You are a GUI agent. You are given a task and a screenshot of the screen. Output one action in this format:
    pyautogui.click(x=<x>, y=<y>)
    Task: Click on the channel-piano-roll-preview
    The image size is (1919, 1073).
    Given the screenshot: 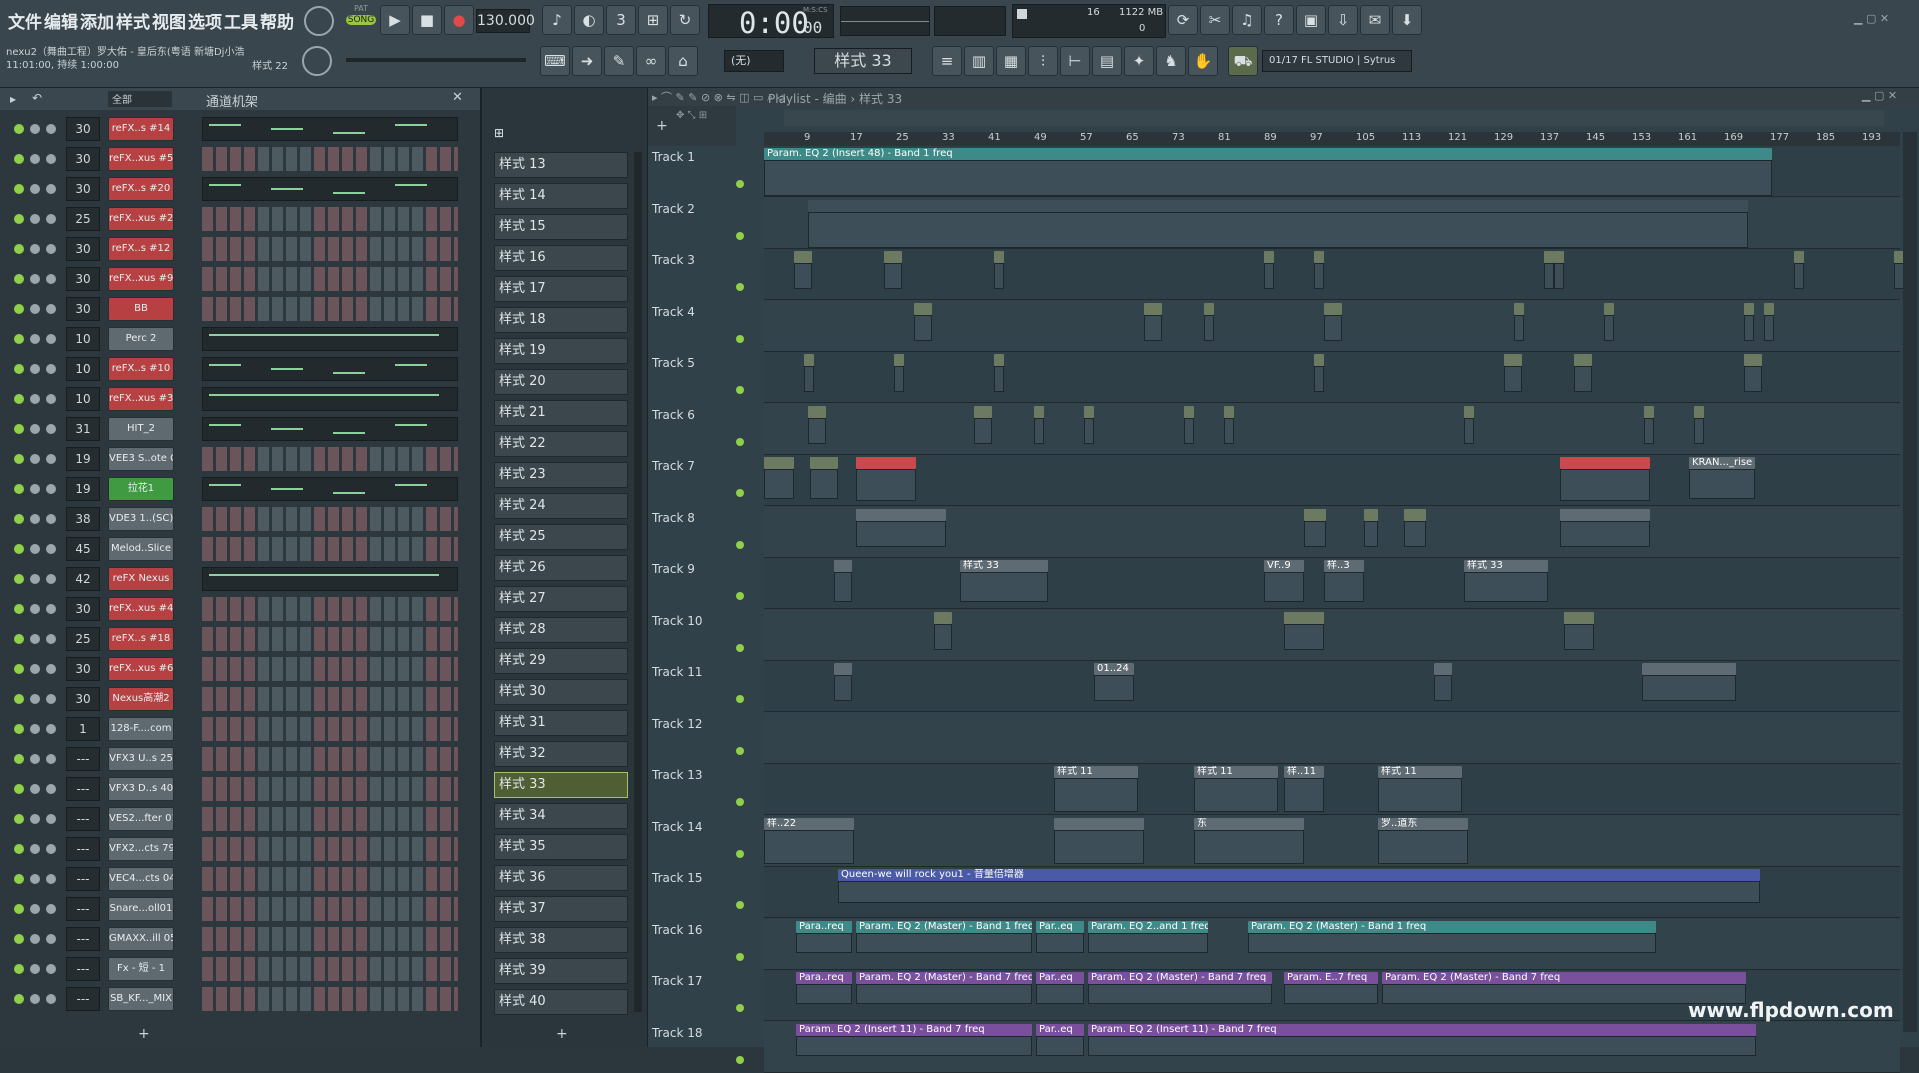 What is the action you would take?
    pyautogui.click(x=330, y=399)
    